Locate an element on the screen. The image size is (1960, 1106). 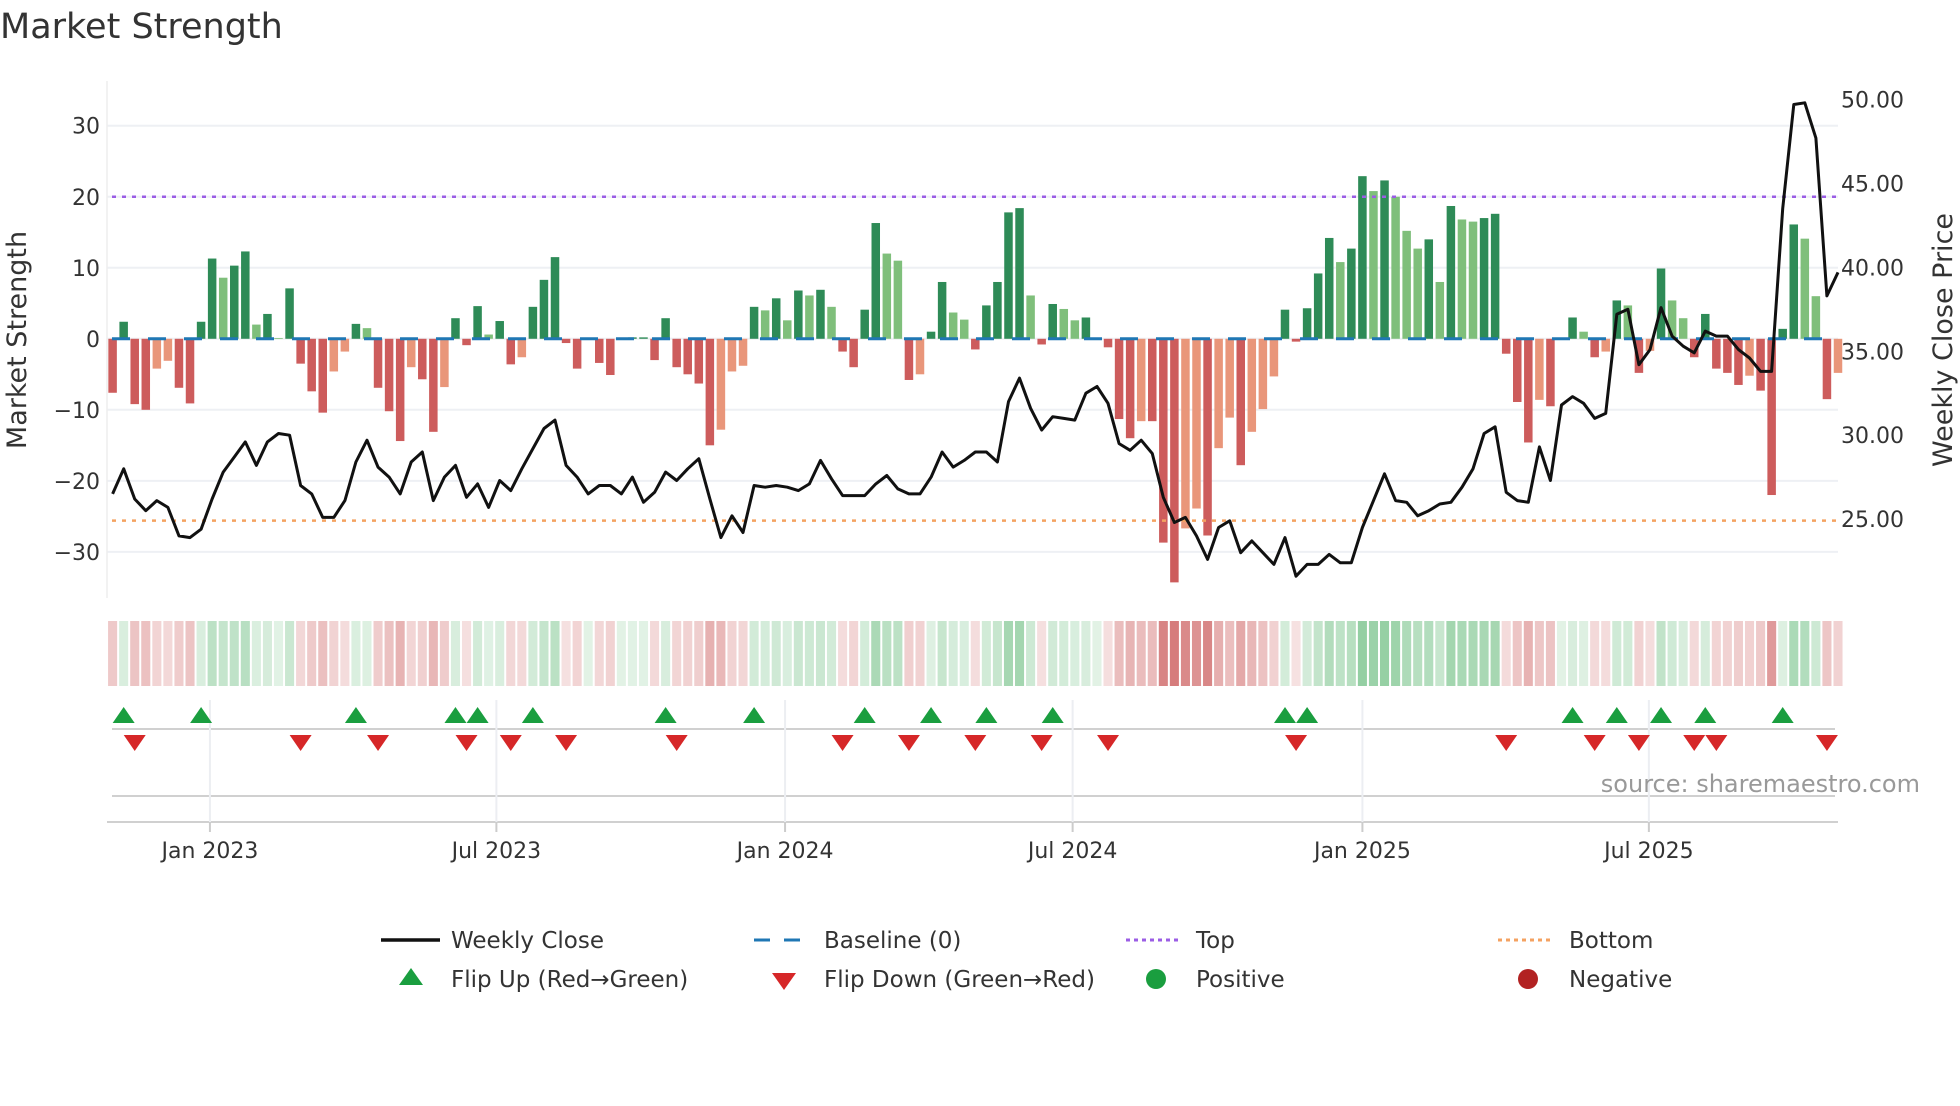
circle-icon is located at coordinates (1156, 979).